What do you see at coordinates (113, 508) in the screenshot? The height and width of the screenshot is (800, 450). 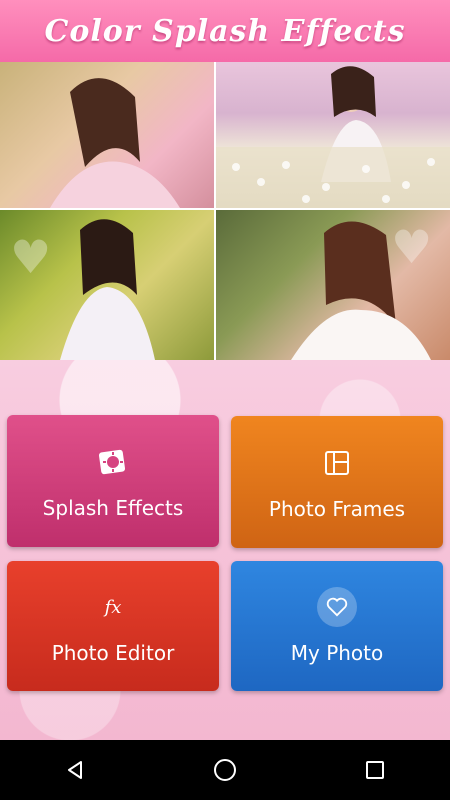 I see `splash-effects-label: Splash Effects` at bounding box center [113, 508].